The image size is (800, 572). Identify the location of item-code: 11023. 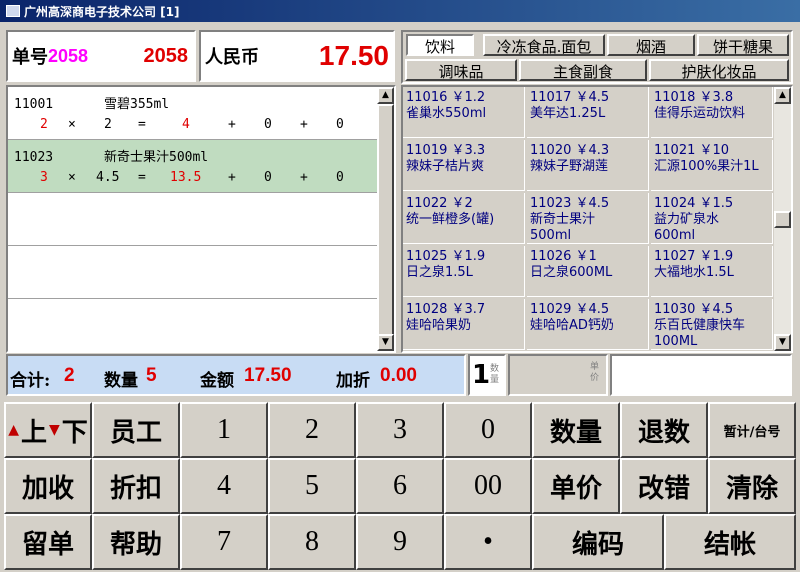
(34, 157).